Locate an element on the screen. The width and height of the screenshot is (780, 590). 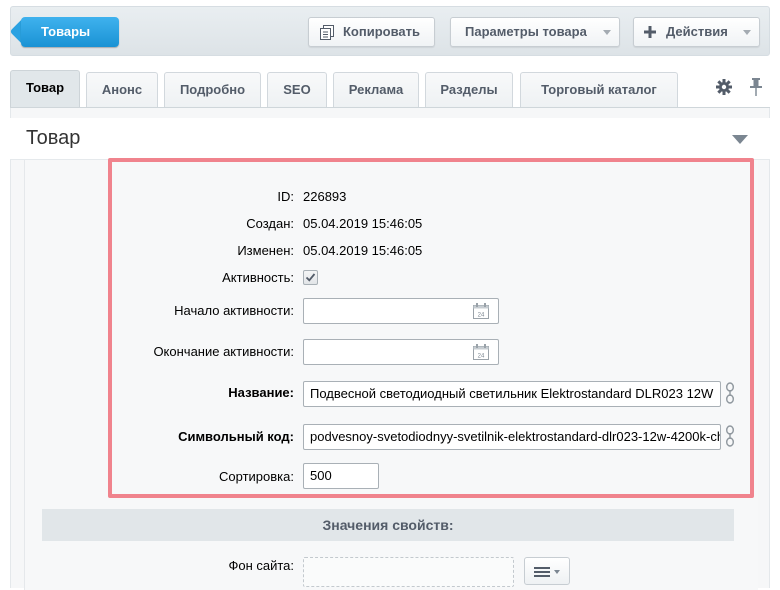
active-from-label: Начало активности: is located at coordinates (234, 310).